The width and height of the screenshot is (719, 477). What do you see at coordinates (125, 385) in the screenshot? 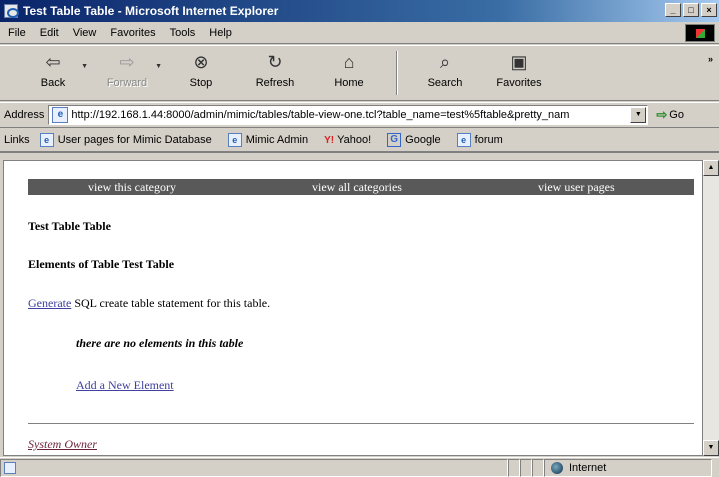
I see `add-element-link: Add a New Element` at bounding box center [125, 385].